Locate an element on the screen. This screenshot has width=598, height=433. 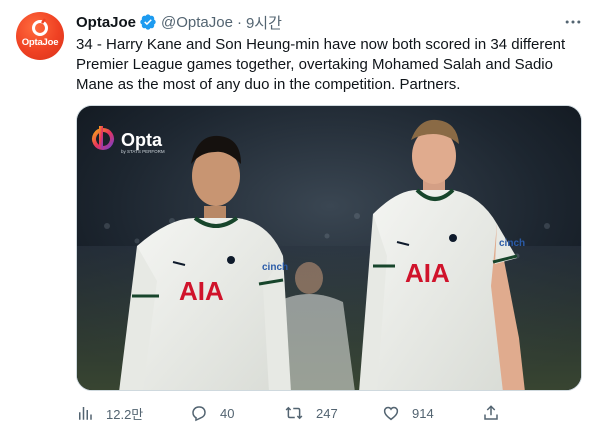
retweet-icon is located at coordinates (294, 413).